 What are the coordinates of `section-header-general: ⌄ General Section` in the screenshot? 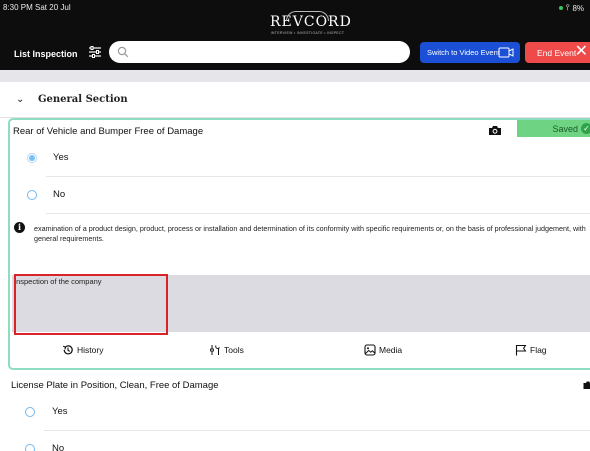 It's located at (295, 100).